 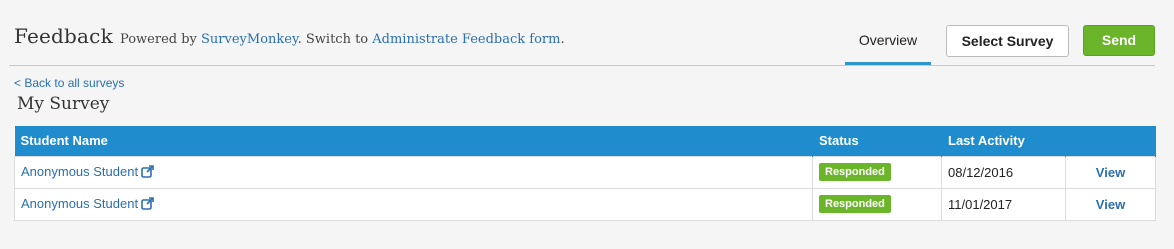 I want to click on last-activity-cell: 08/12/2016, so click(x=1003, y=172).